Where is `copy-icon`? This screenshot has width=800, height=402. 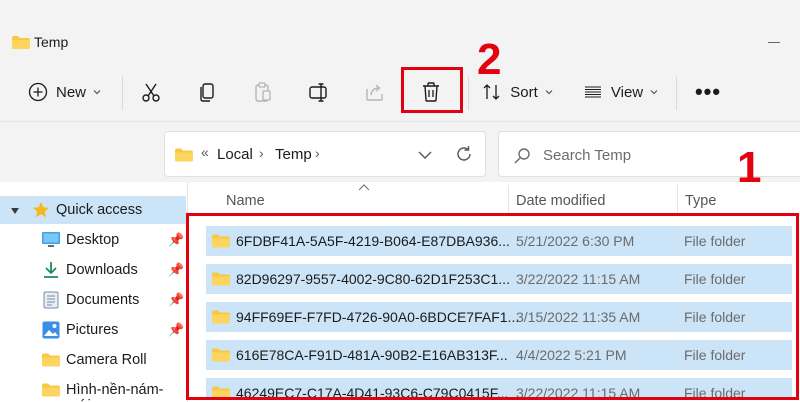 copy-icon is located at coordinates (207, 92).